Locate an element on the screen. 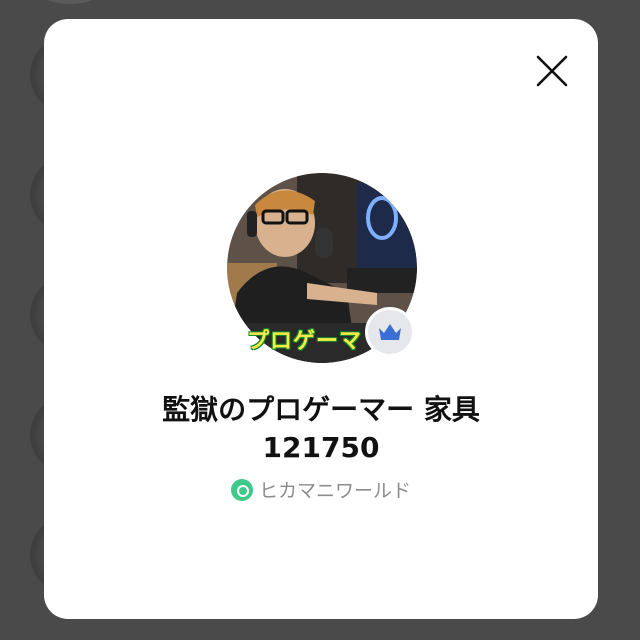  community-name: ヒカマニワールド is located at coordinates (334, 491).